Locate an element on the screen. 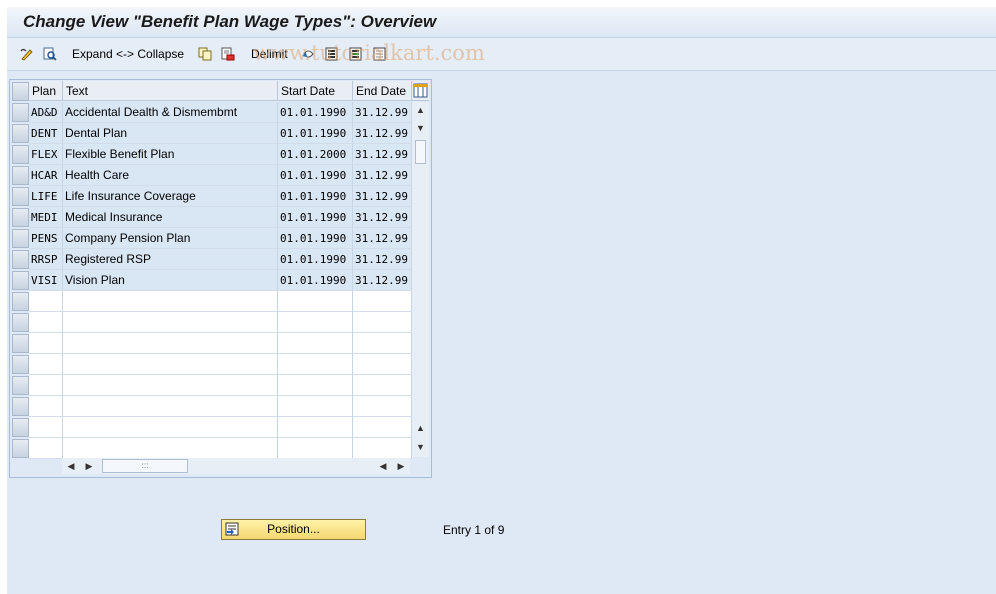  table-cell-text: Accidental Dealth & Dismembmt is located at coordinates (170, 112).